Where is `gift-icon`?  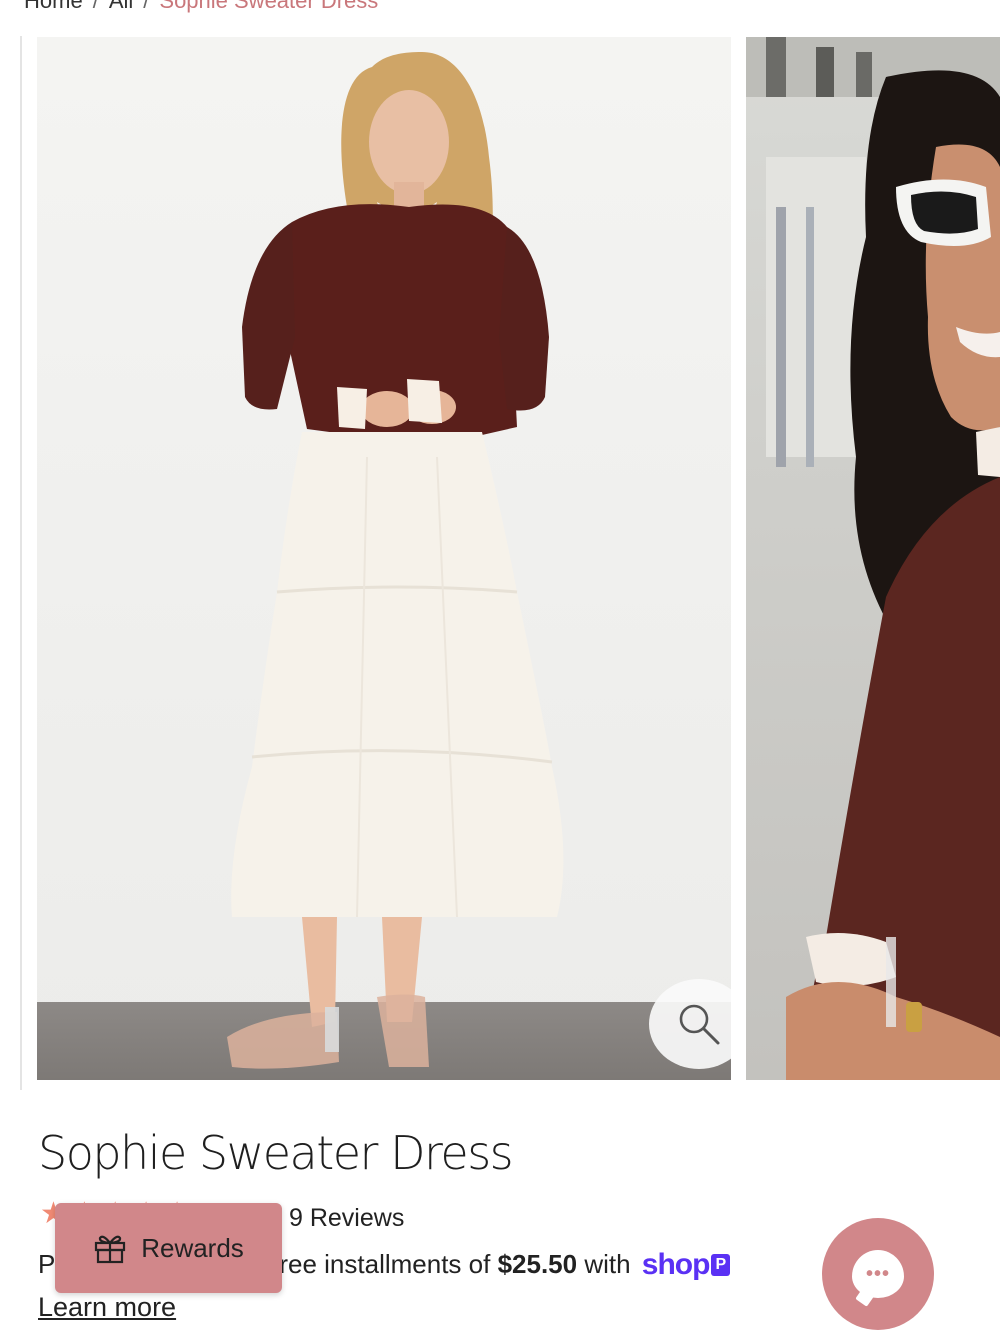
gift-icon is located at coordinates (110, 1249).